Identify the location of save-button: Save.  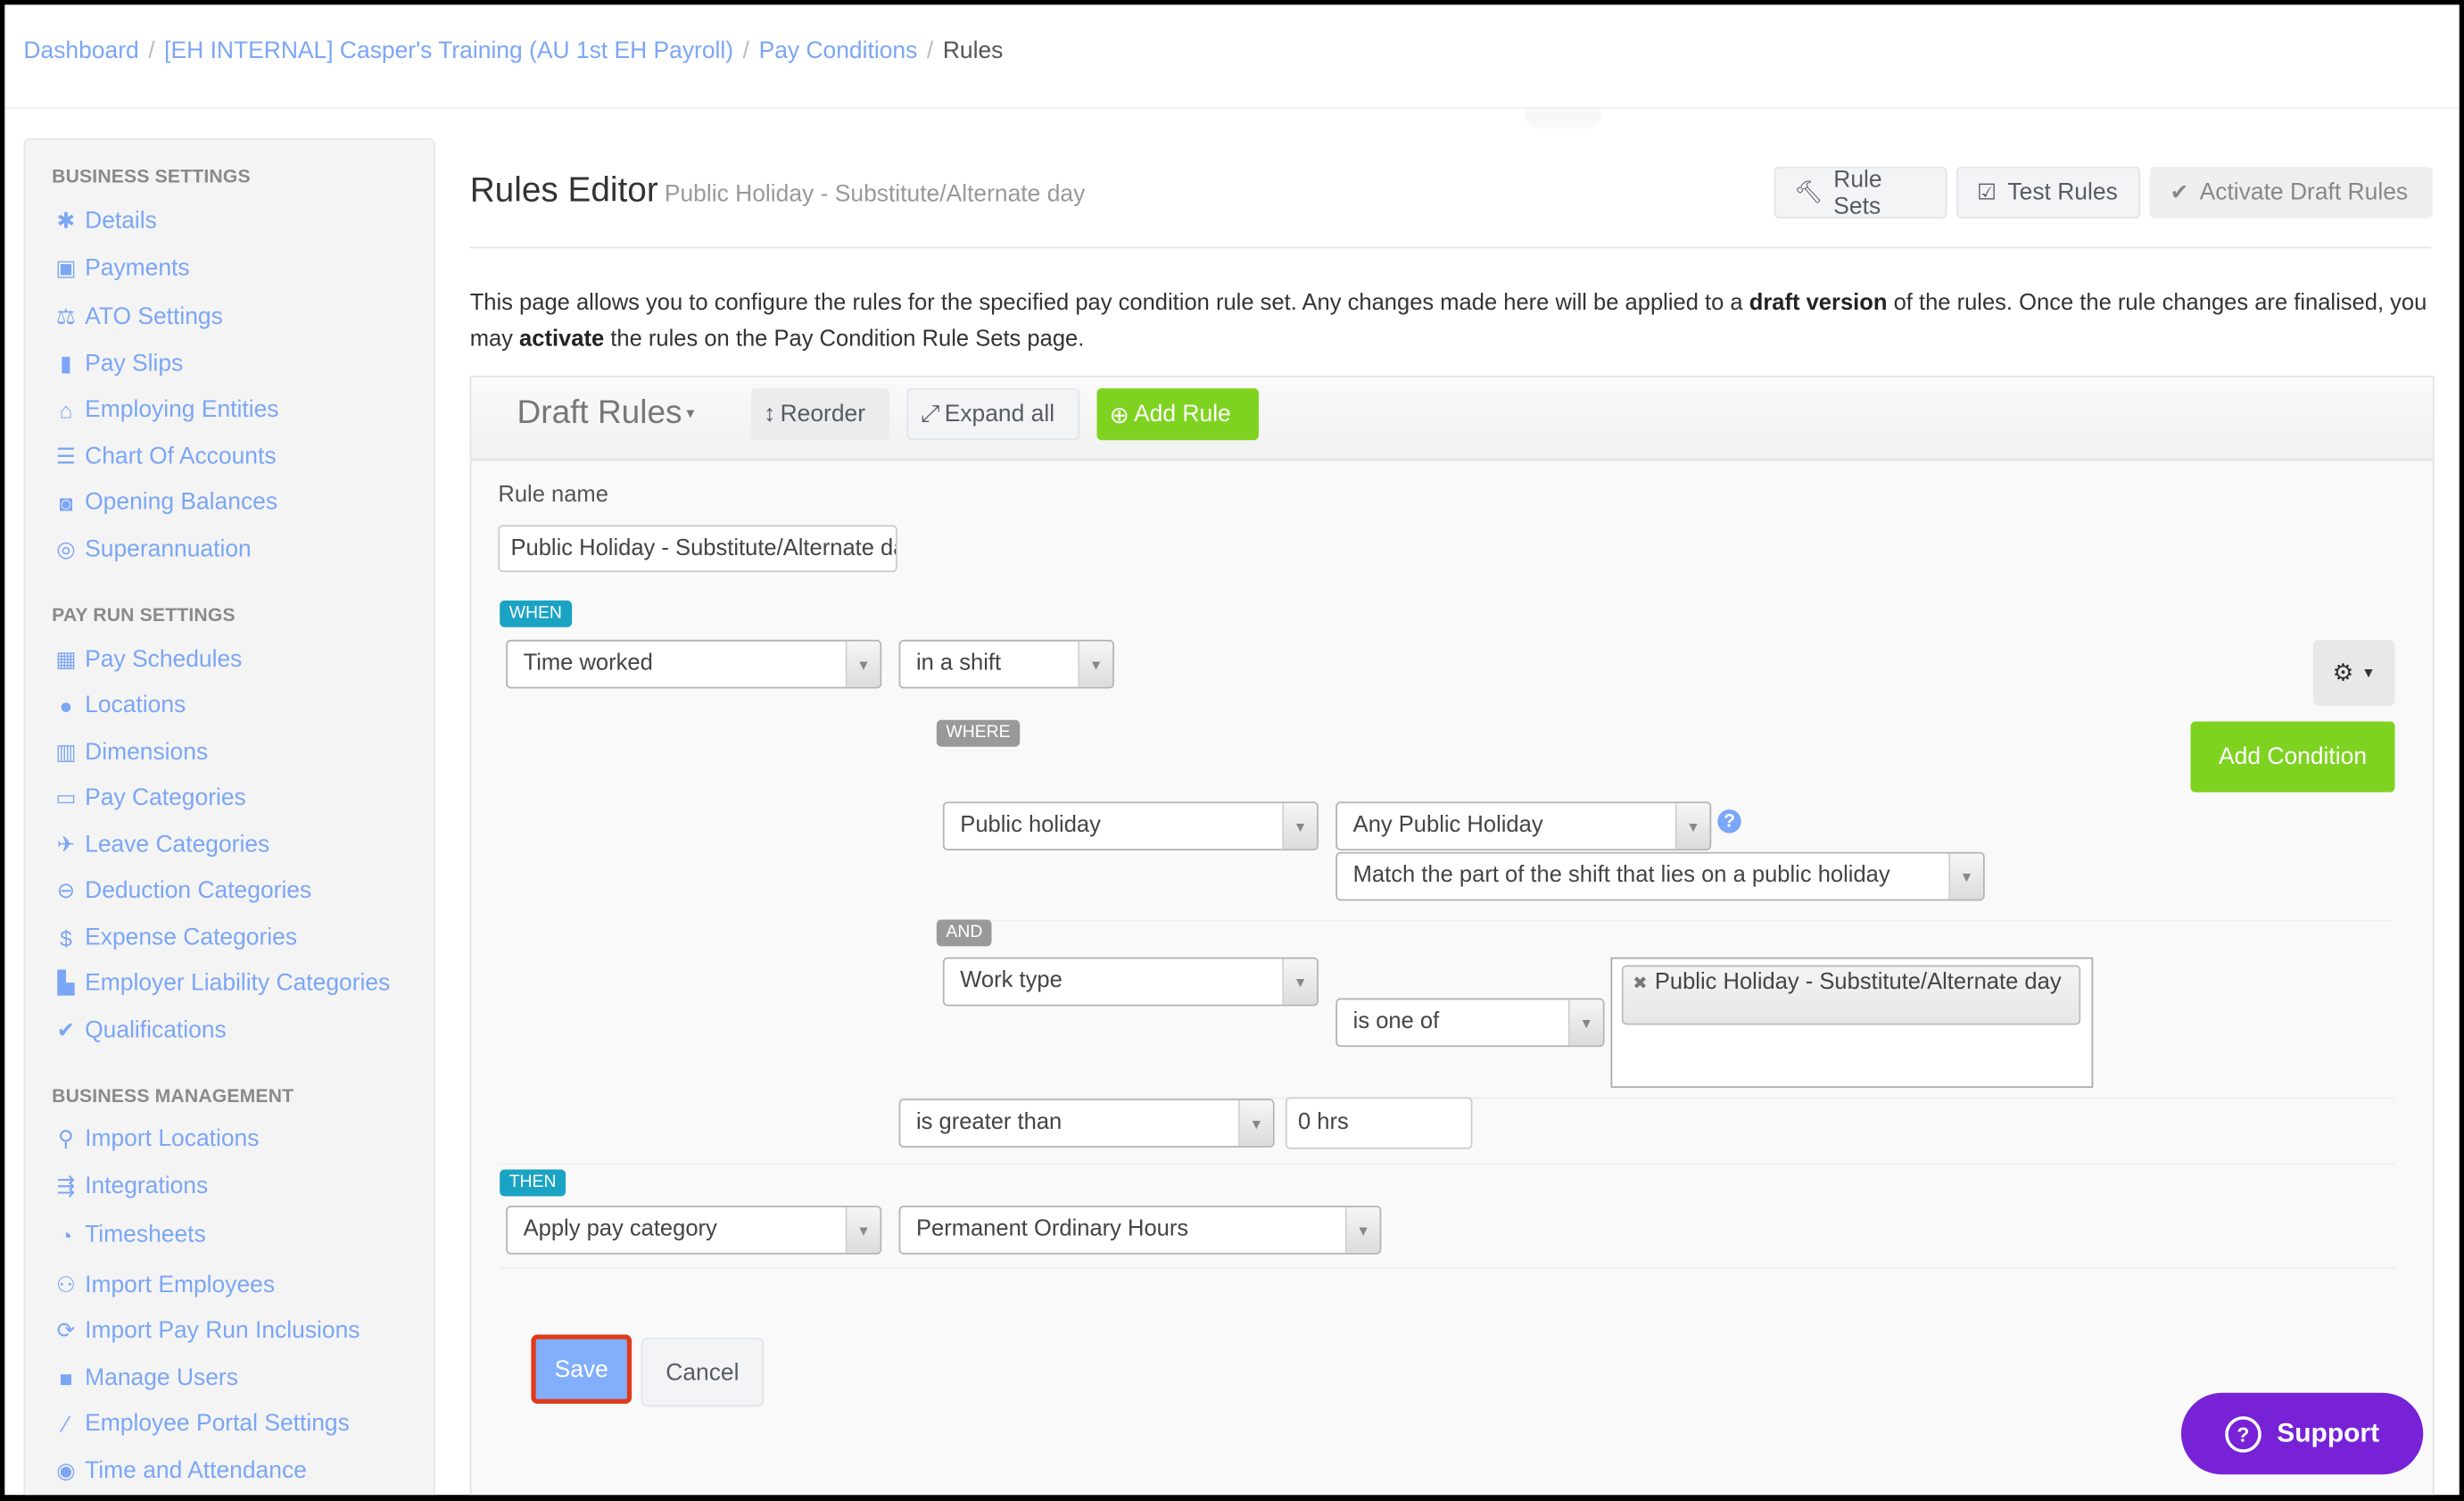
(582, 1370).